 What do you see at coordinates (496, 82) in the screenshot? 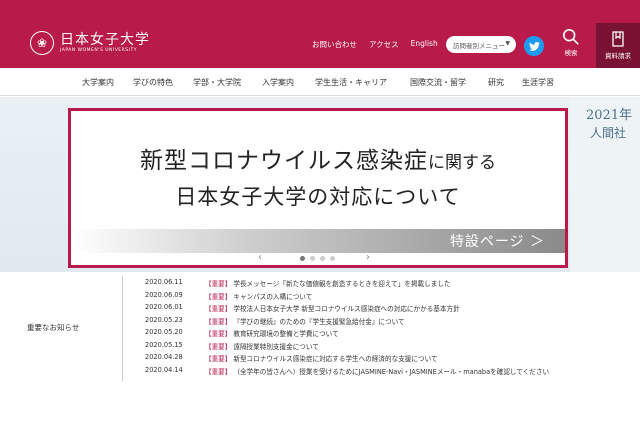
I see `nav-research: 研究` at bounding box center [496, 82].